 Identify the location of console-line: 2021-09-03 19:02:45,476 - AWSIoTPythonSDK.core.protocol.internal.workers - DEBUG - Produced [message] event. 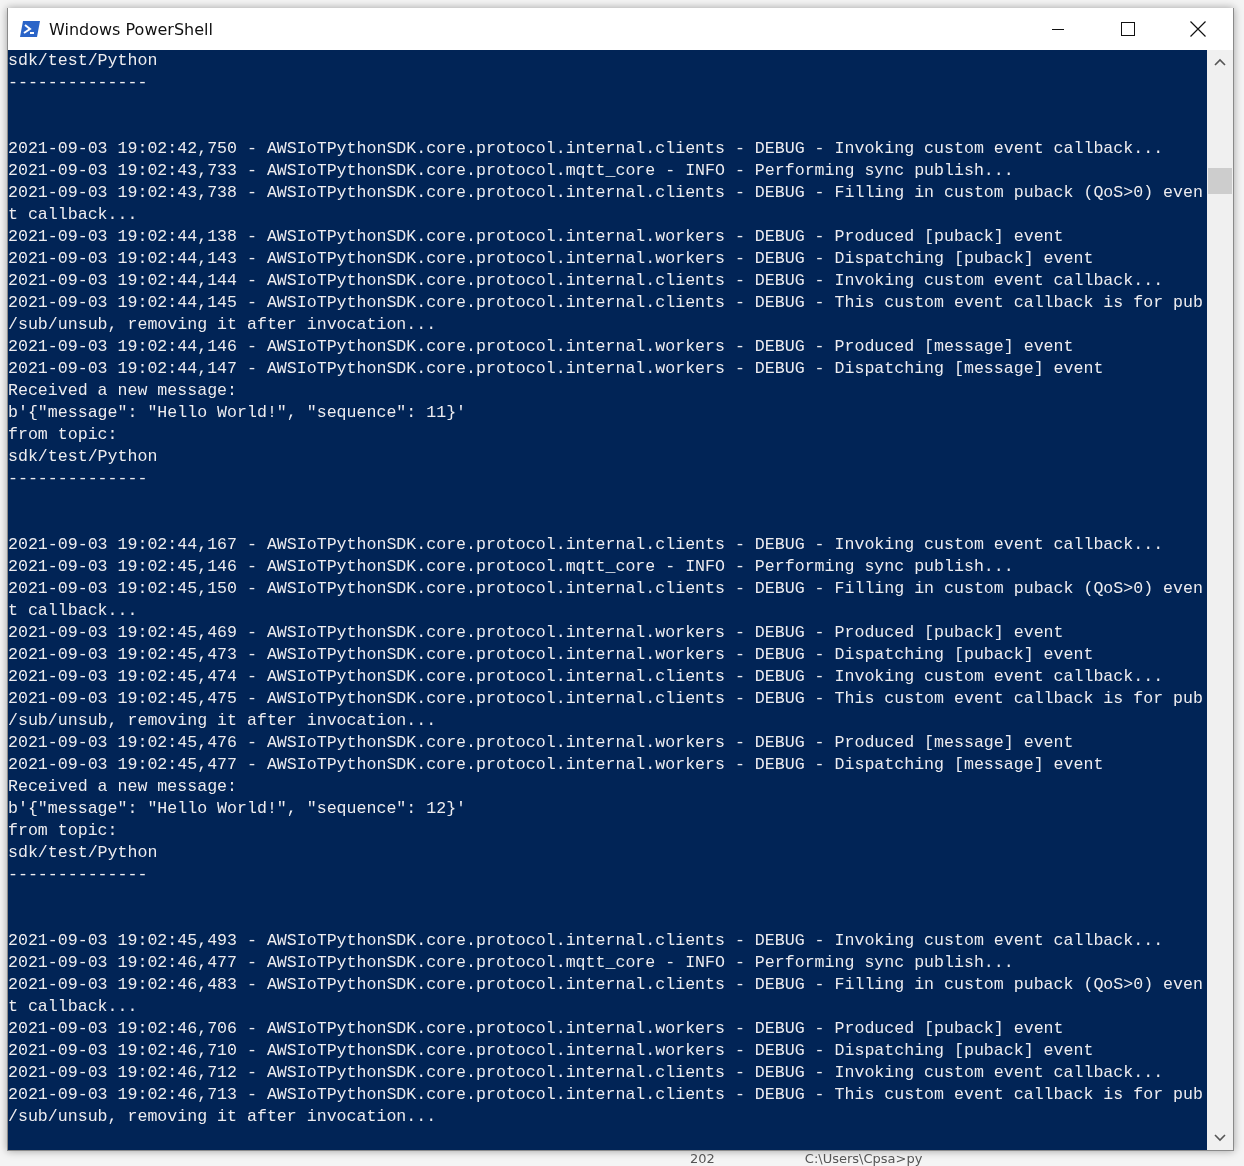
(541, 743).